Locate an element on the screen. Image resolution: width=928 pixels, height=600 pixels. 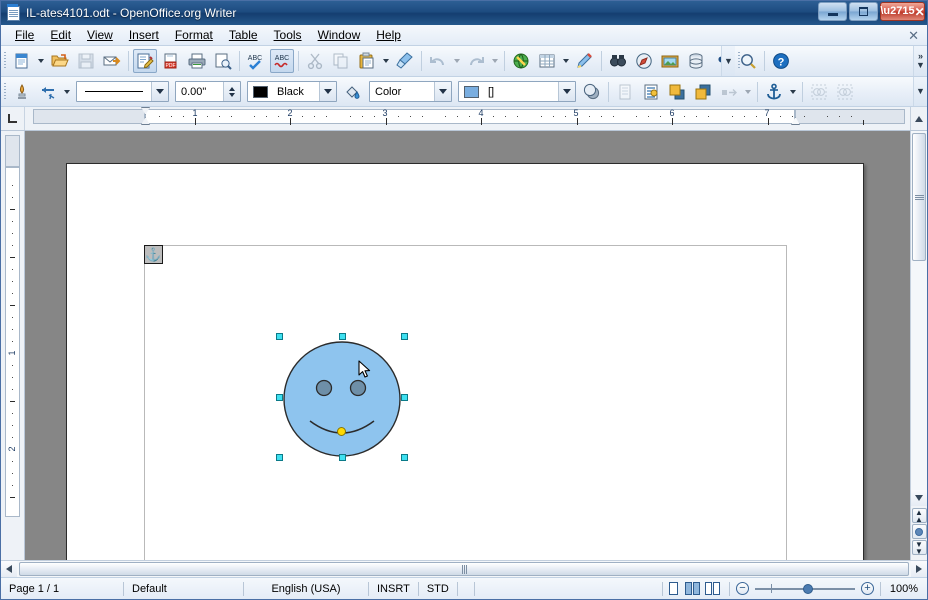
selection-handle-bottom-left is located at coordinates (279, 457).